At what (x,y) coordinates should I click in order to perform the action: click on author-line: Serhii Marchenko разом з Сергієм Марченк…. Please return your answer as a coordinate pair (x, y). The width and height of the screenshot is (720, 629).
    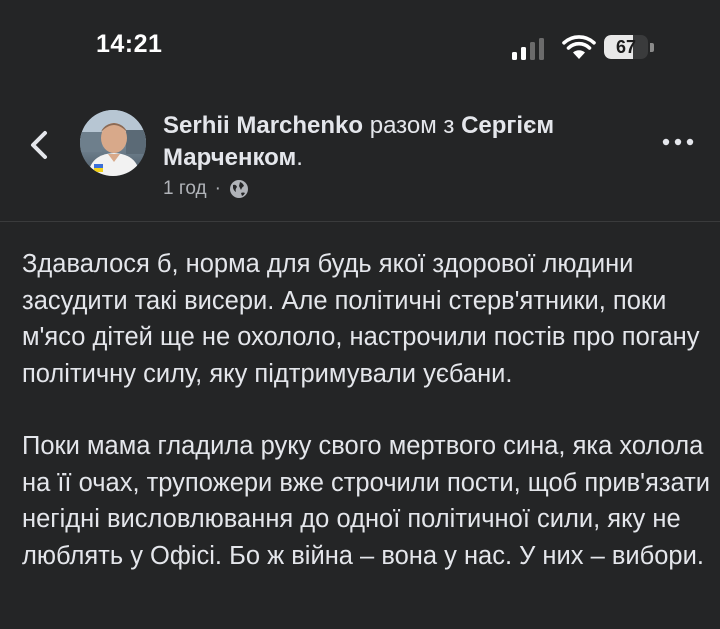
    Looking at the image, I should click on (393, 142).